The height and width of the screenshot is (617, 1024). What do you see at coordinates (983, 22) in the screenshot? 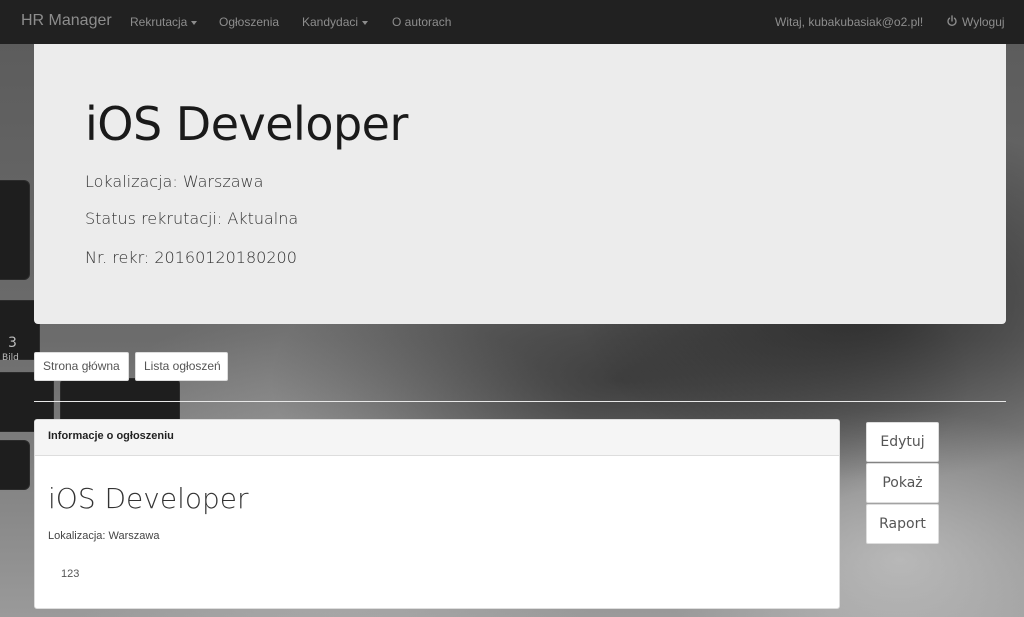
I see `logout-label: Wyloguj` at bounding box center [983, 22].